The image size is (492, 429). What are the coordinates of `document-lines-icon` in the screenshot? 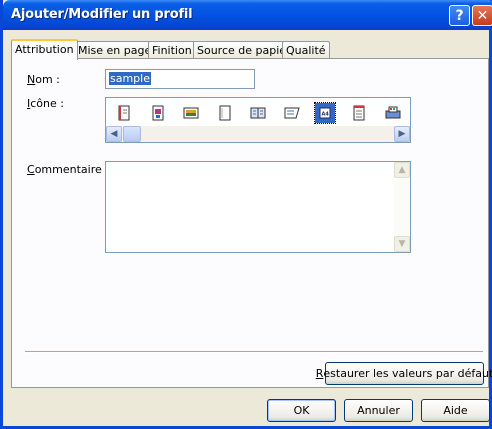 It's located at (359, 113).